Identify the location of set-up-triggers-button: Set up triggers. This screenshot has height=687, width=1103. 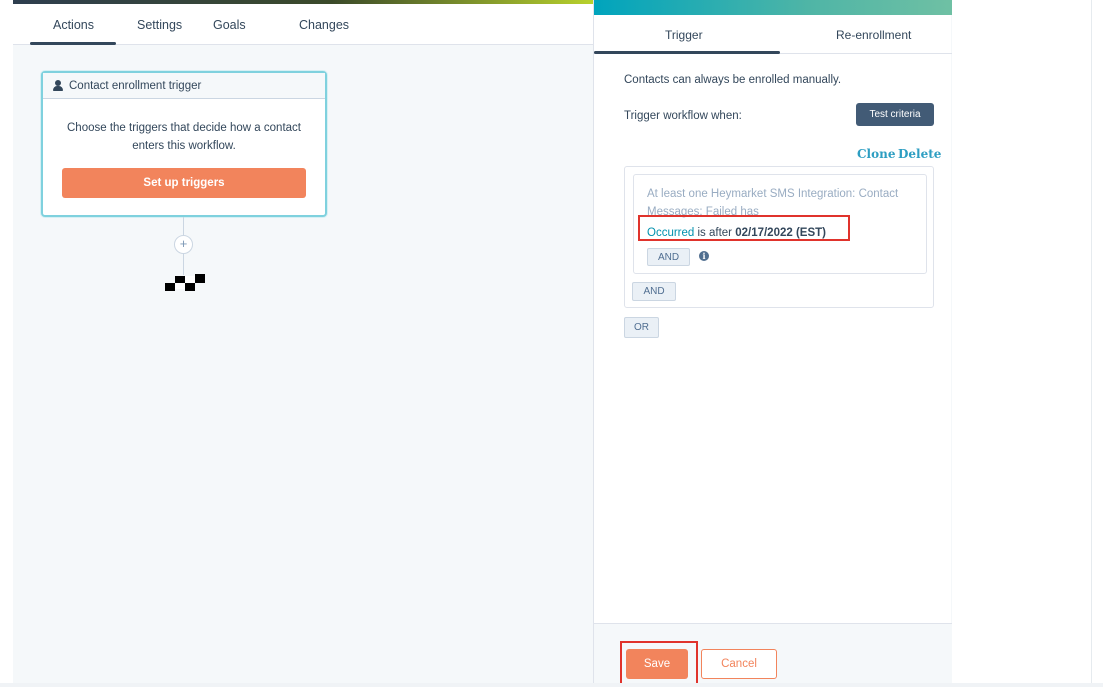
(184, 183).